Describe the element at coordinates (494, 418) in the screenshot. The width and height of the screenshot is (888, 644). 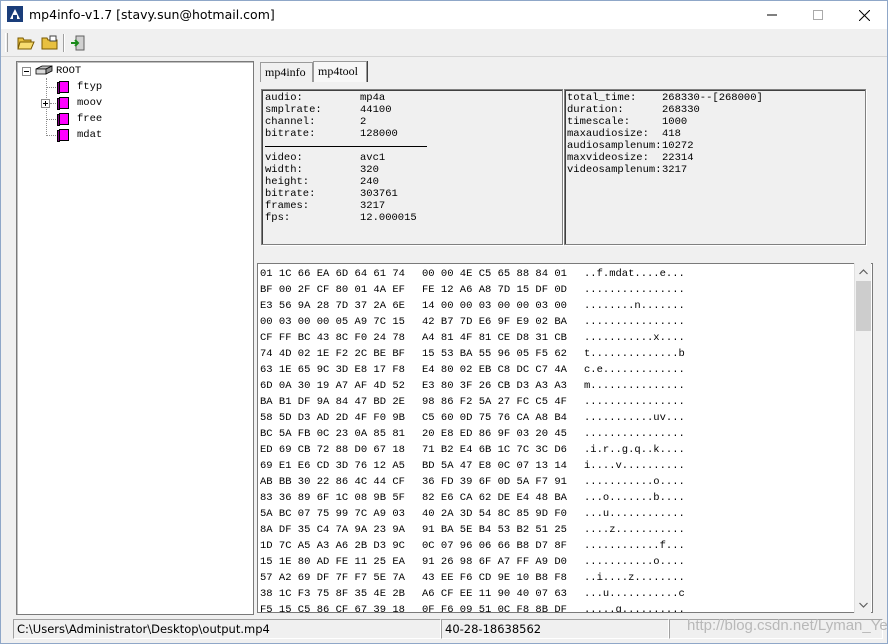
I see `hex-bytes: C5 60 0D 75 76 CA A8 B4` at that location.